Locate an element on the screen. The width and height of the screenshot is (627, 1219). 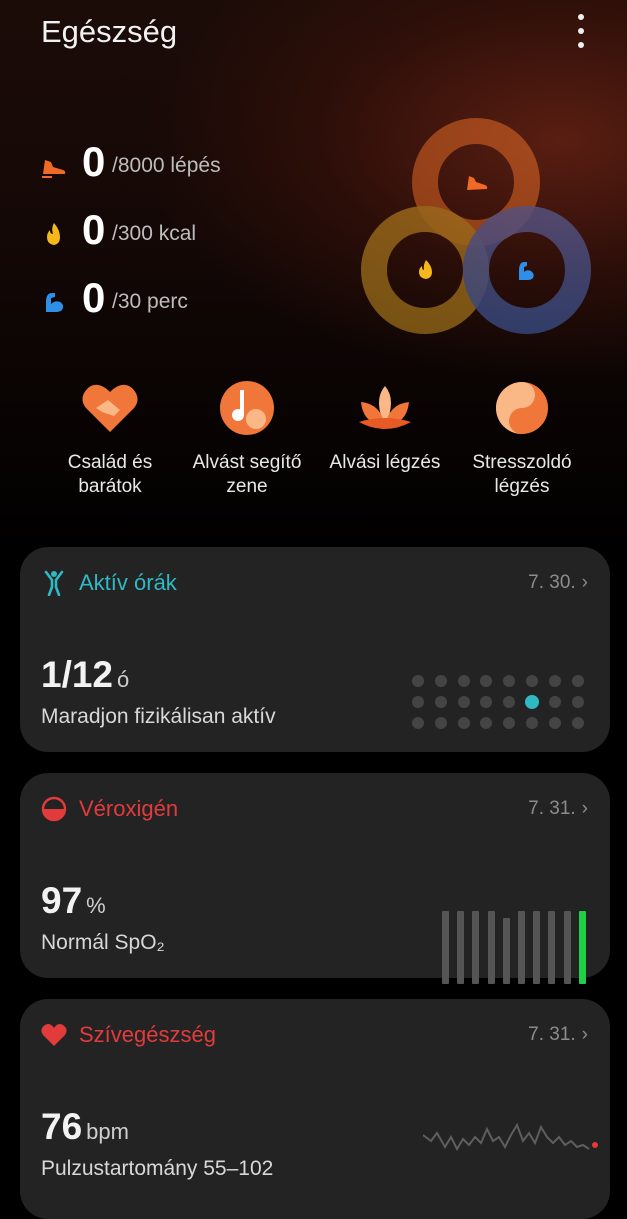
flame-icon is located at coordinates (53, 234).